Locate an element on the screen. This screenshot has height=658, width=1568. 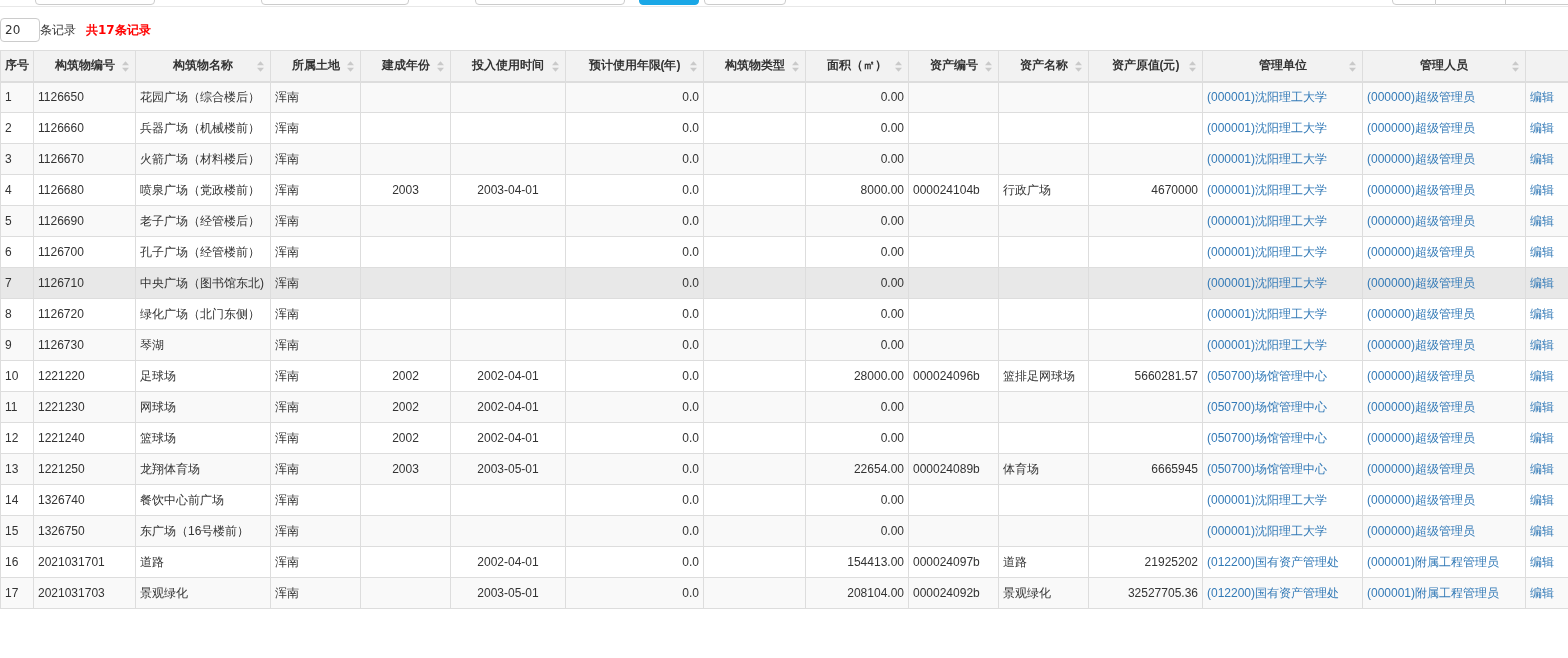
table-cell: 2003 is located at coordinates (405, 190).